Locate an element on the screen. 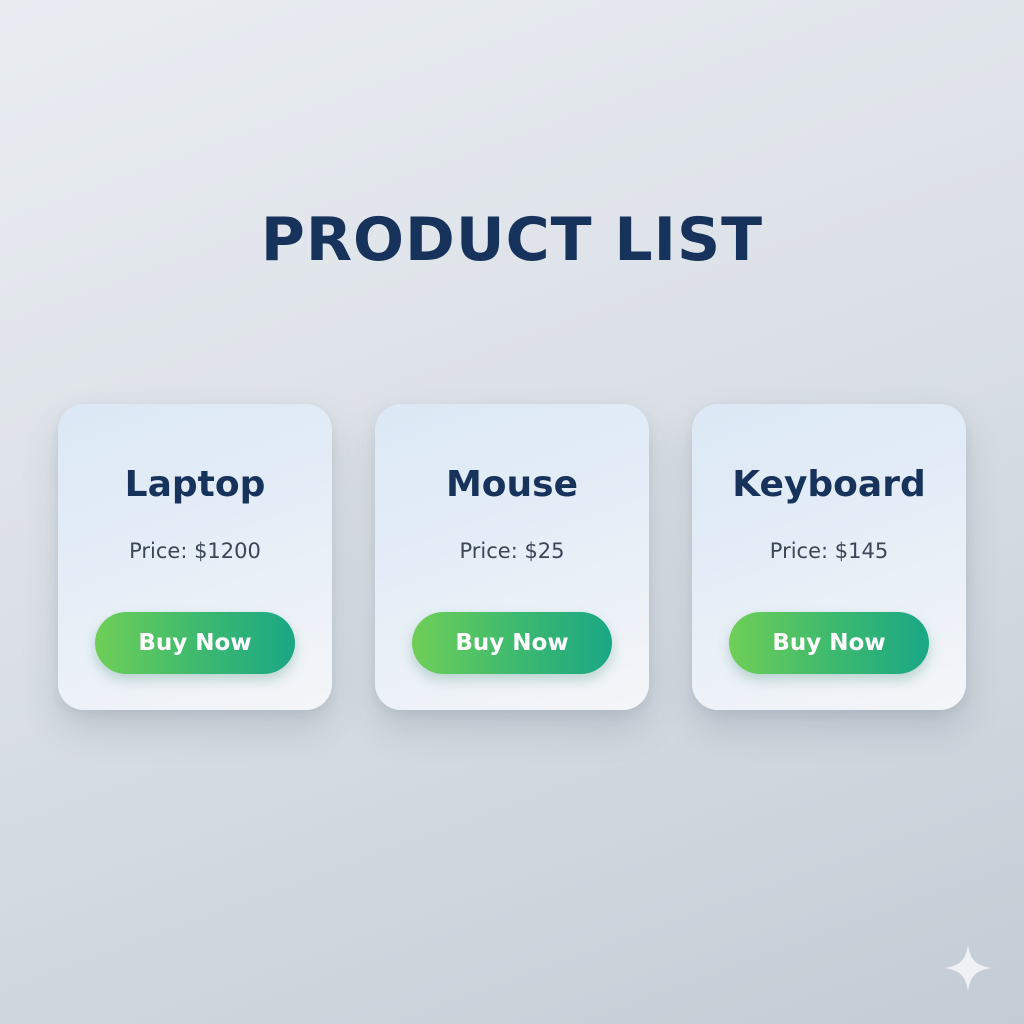 The height and width of the screenshot is (1024, 1024). product-card-mouse: Mouse Price: $25 Buy Now is located at coordinates (512, 557).